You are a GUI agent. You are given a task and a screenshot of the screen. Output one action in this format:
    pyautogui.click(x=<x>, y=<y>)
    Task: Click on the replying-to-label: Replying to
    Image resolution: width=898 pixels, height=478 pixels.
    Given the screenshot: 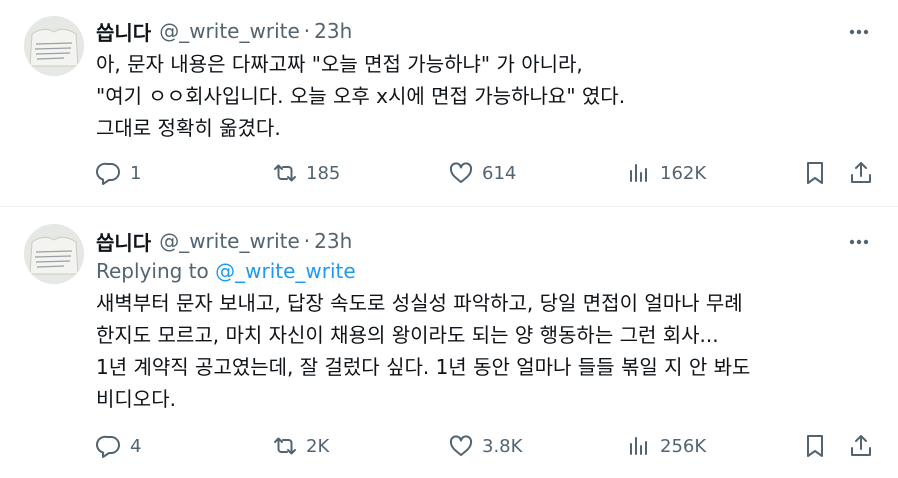 What is the action you would take?
    pyautogui.click(x=152, y=271)
    